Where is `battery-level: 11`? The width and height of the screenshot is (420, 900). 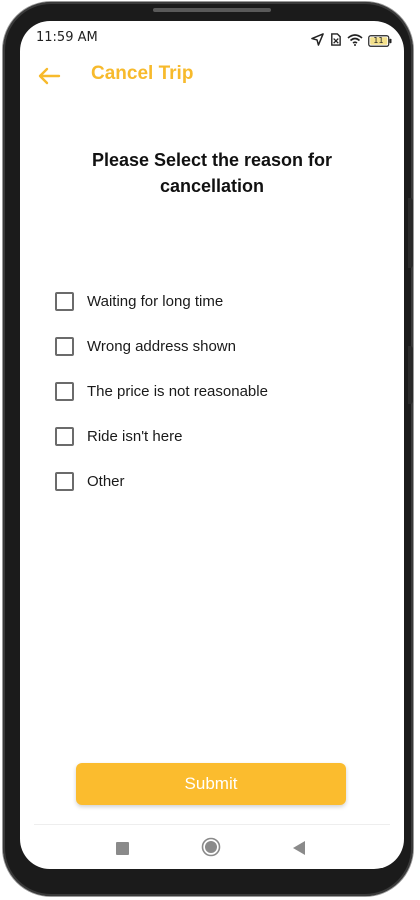
battery-level: 11 is located at coordinates (378, 40).